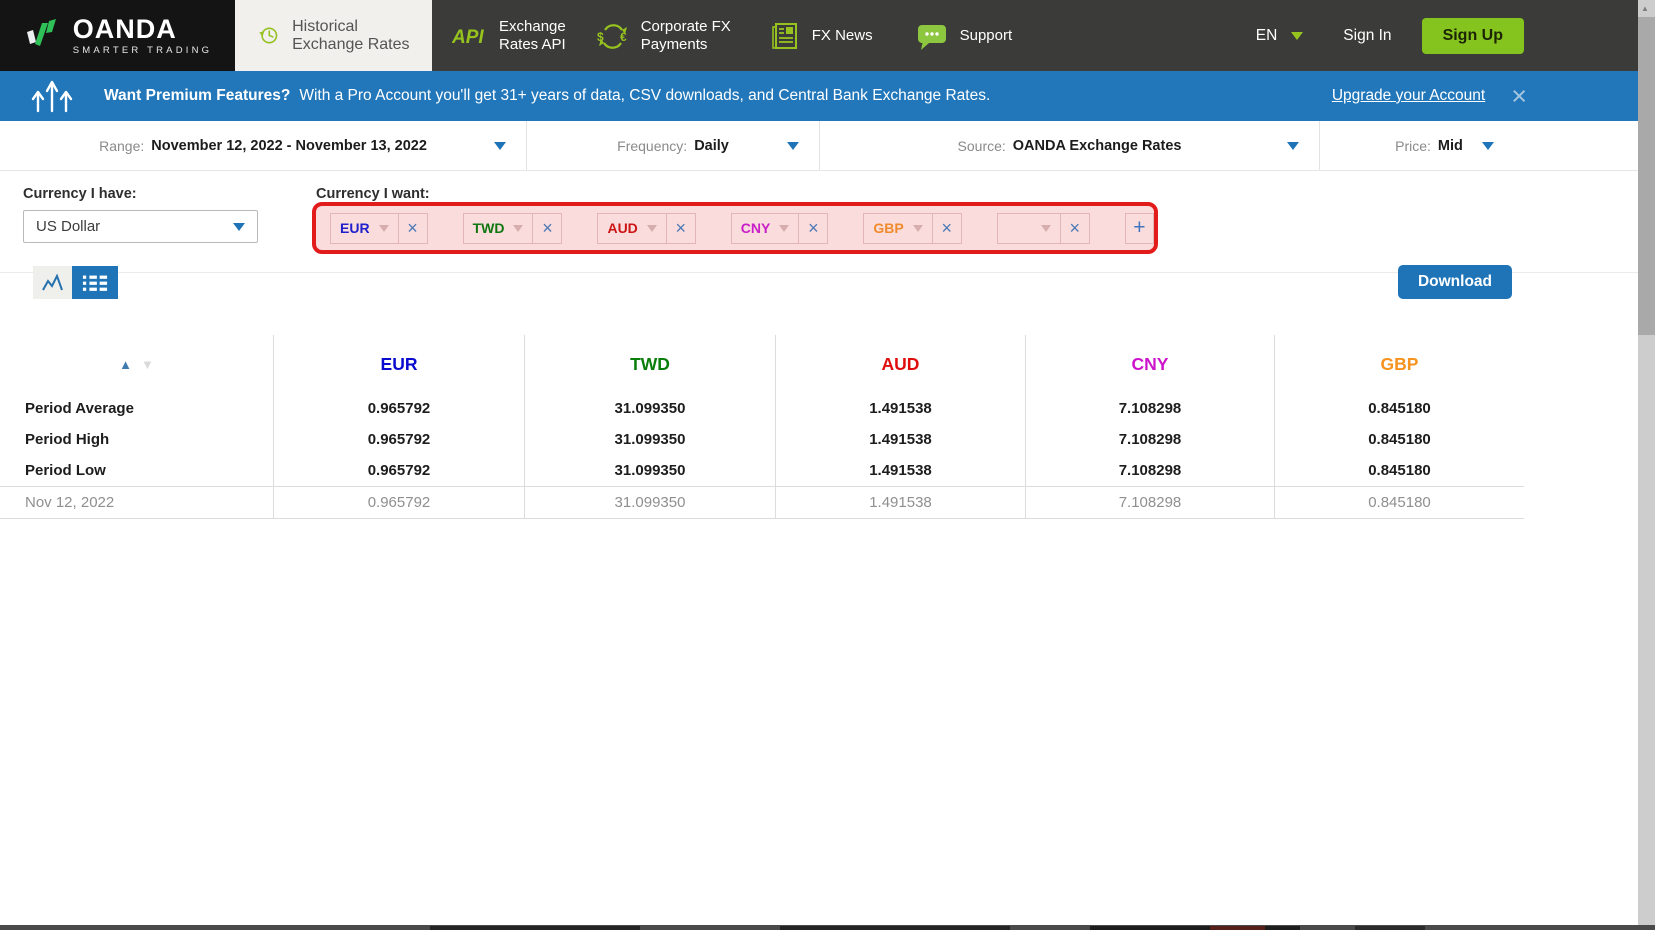 The width and height of the screenshot is (1655, 930). What do you see at coordinates (1149, 364) in the screenshot?
I see `column-header-cny: CNY` at bounding box center [1149, 364].